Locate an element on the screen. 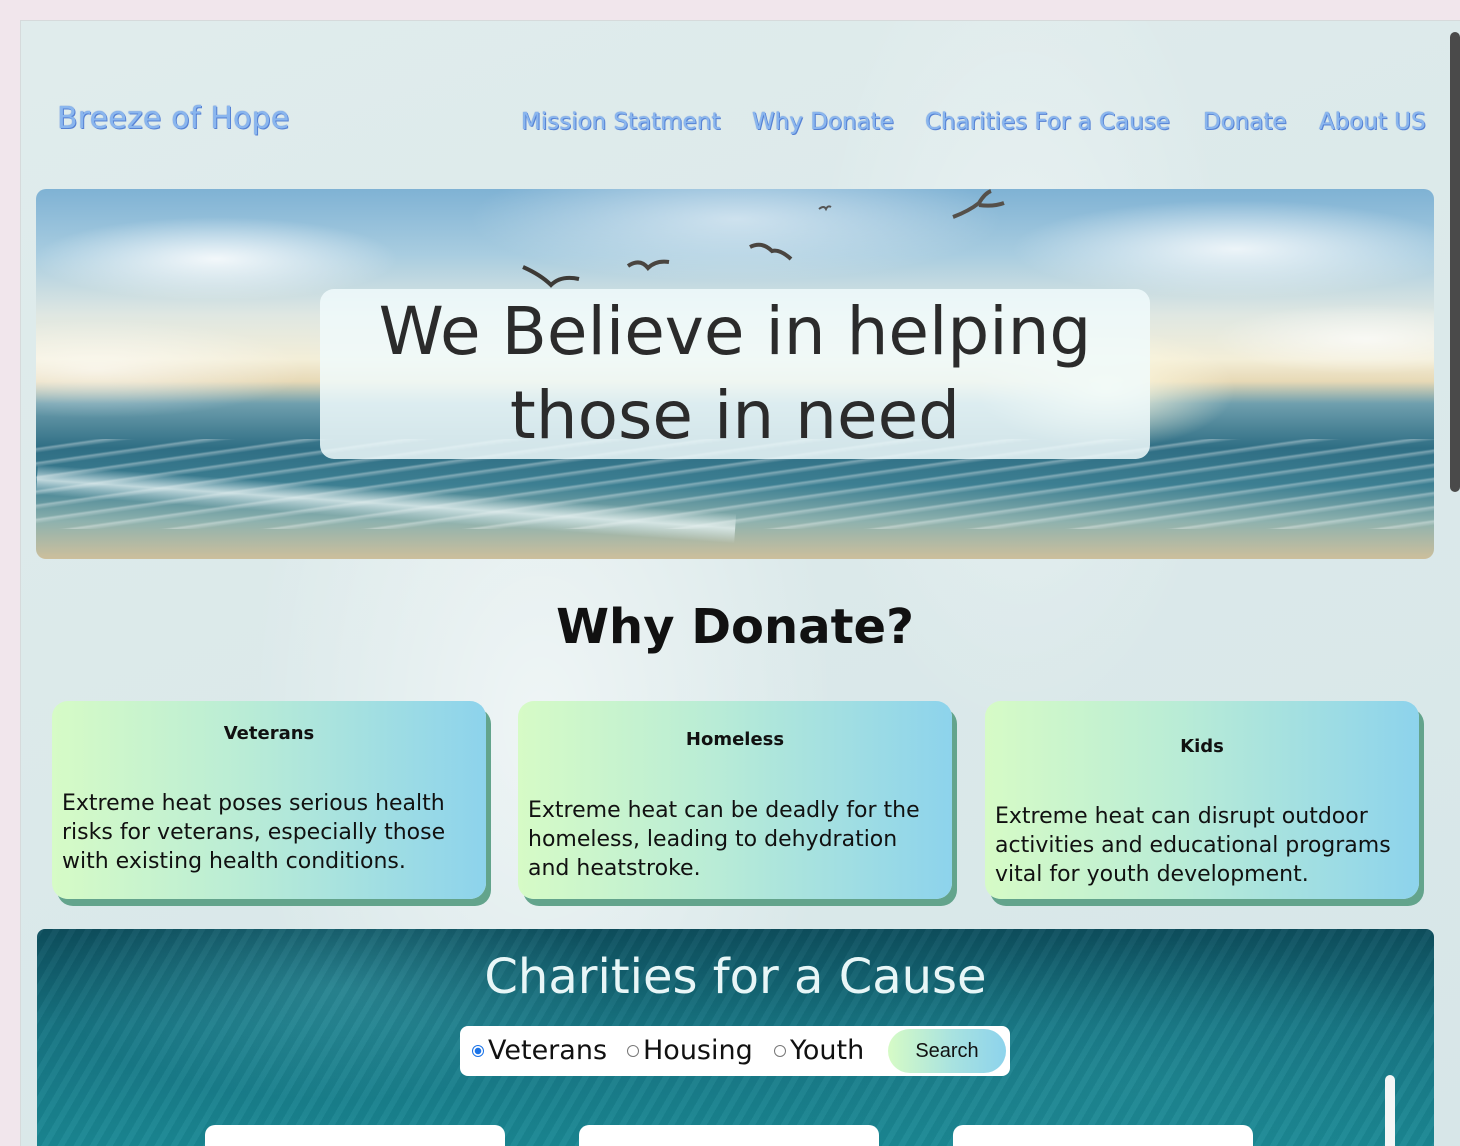 Image resolution: width=1460 pixels, height=1146 pixels. nav-mission-statement: Mission Statment is located at coordinates (620, 122).